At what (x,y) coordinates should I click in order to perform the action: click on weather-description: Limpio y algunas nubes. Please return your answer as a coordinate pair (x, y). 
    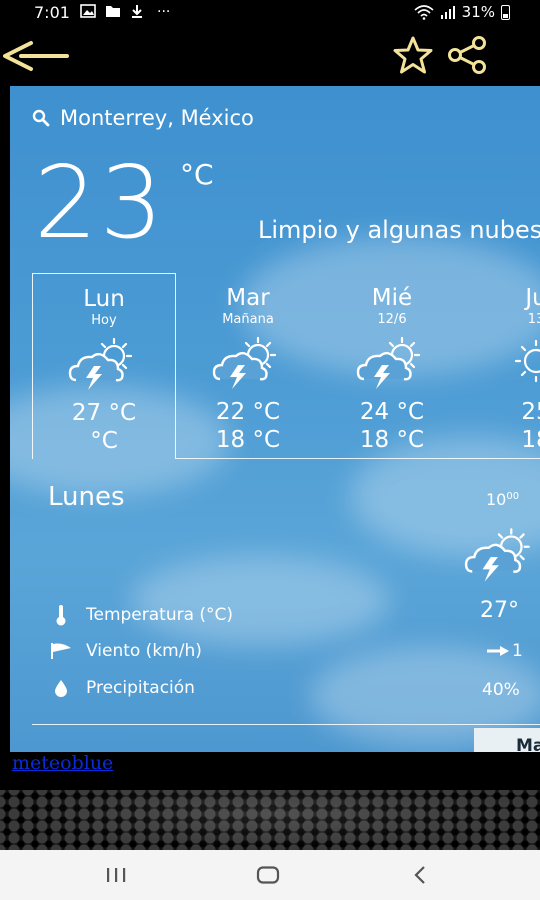
    Looking at the image, I should click on (399, 230).